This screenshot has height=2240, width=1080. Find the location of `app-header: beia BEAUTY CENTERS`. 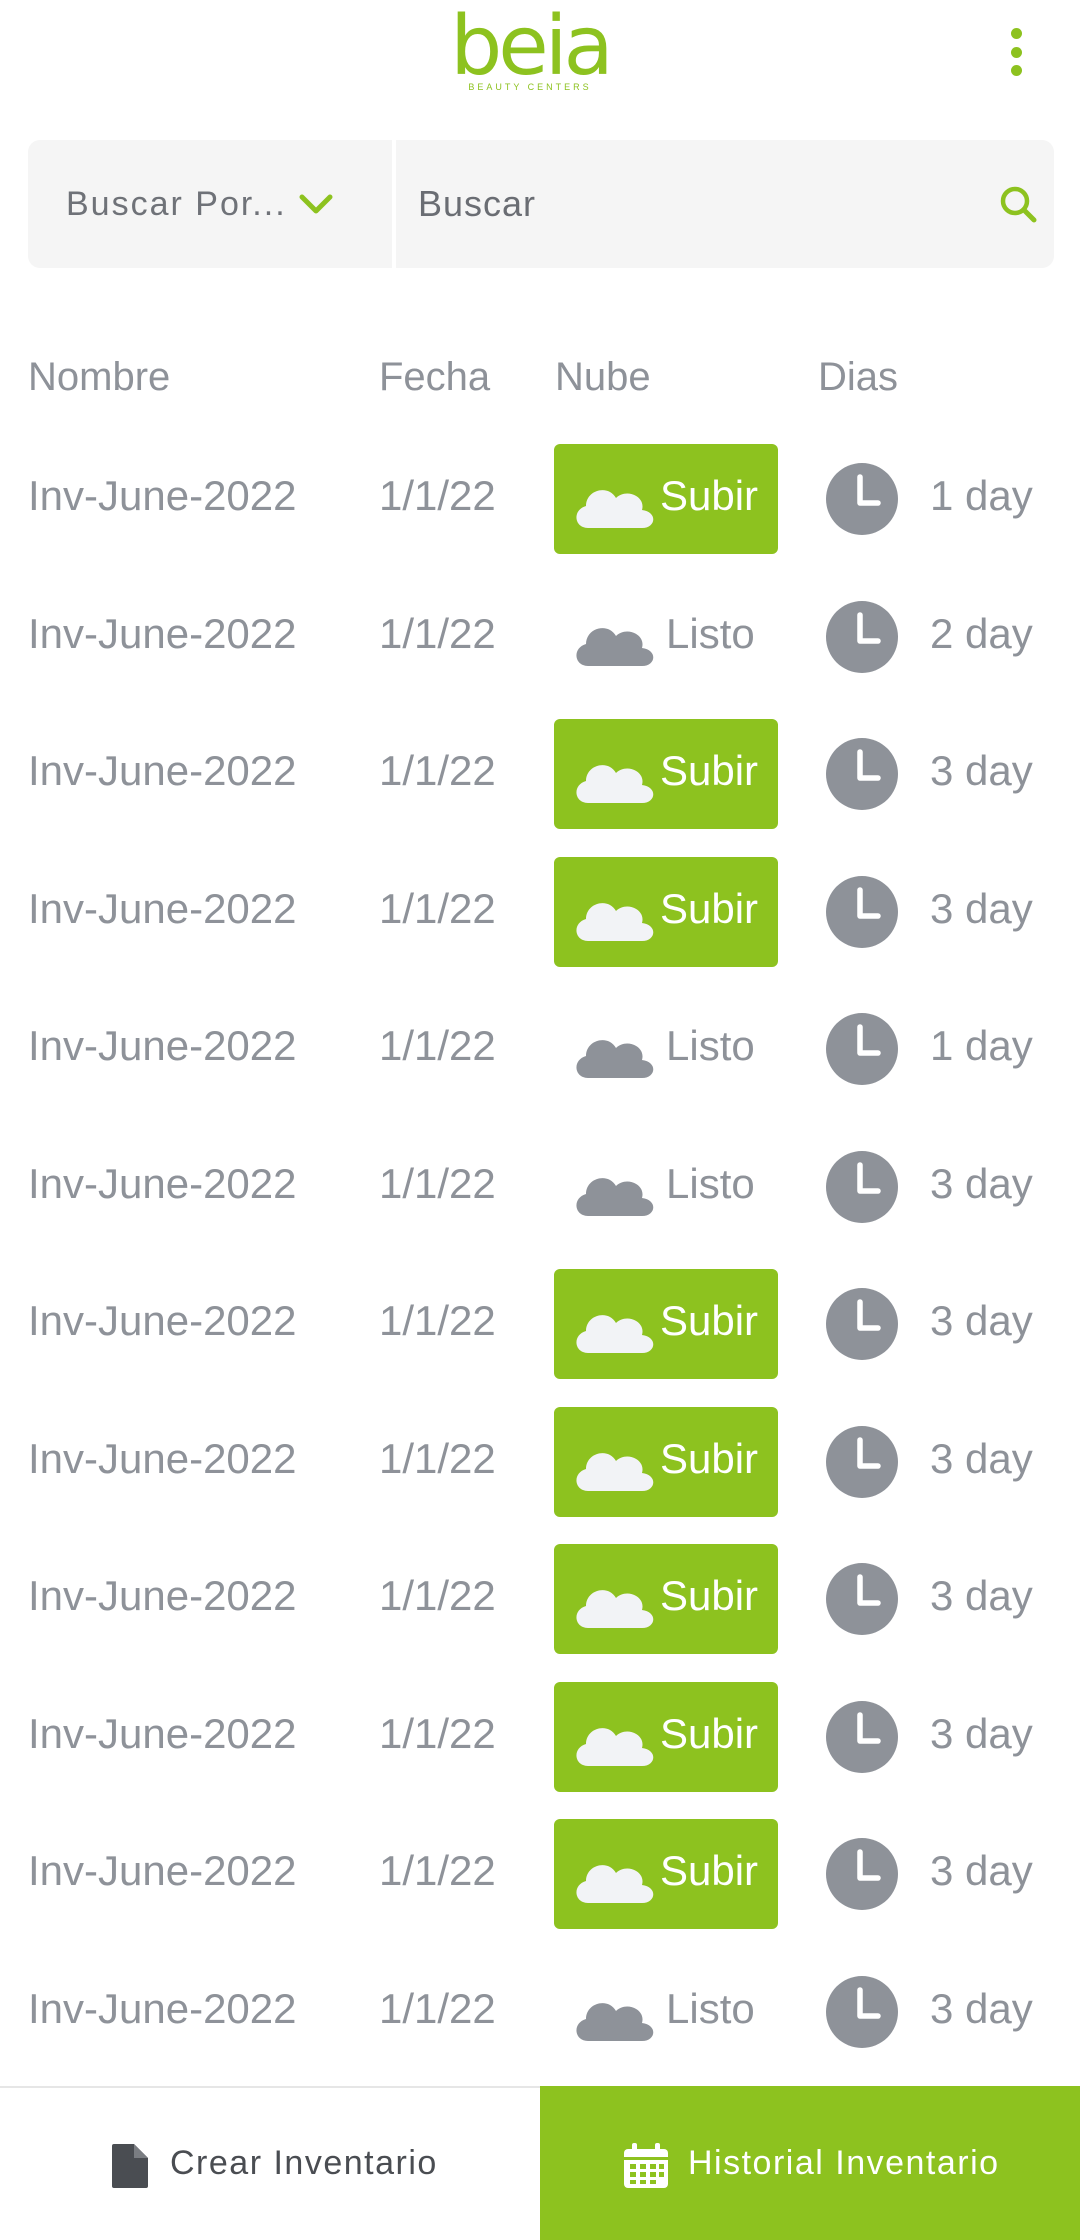

app-header: beia BEAUTY CENTERS is located at coordinates (540, 60).